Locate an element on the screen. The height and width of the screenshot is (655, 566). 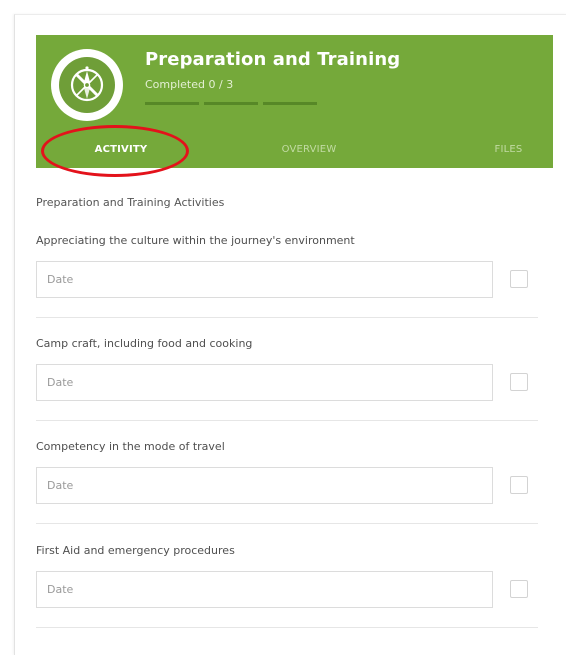
activity-label: Competency in the mode of travel is located at coordinates (130, 446).